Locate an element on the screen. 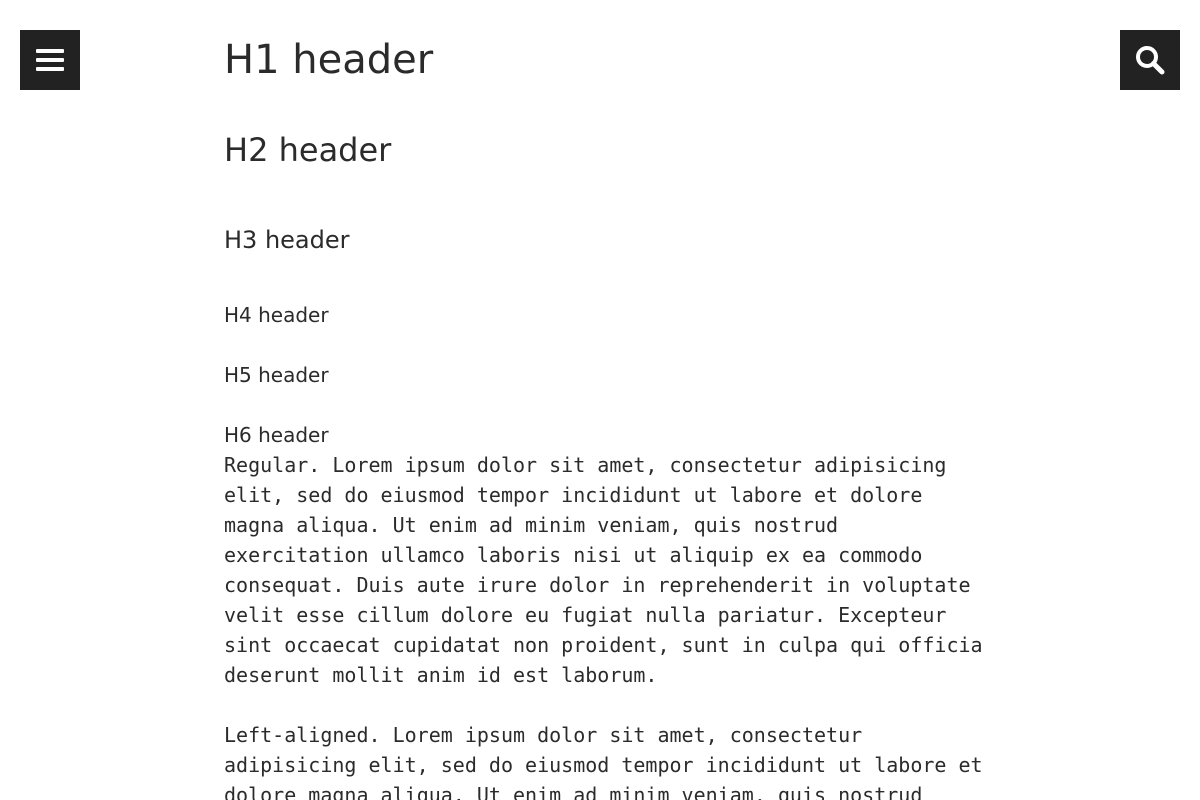 The height and width of the screenshot is (800, 1200). menu-button is located at coordinates (50, 60).